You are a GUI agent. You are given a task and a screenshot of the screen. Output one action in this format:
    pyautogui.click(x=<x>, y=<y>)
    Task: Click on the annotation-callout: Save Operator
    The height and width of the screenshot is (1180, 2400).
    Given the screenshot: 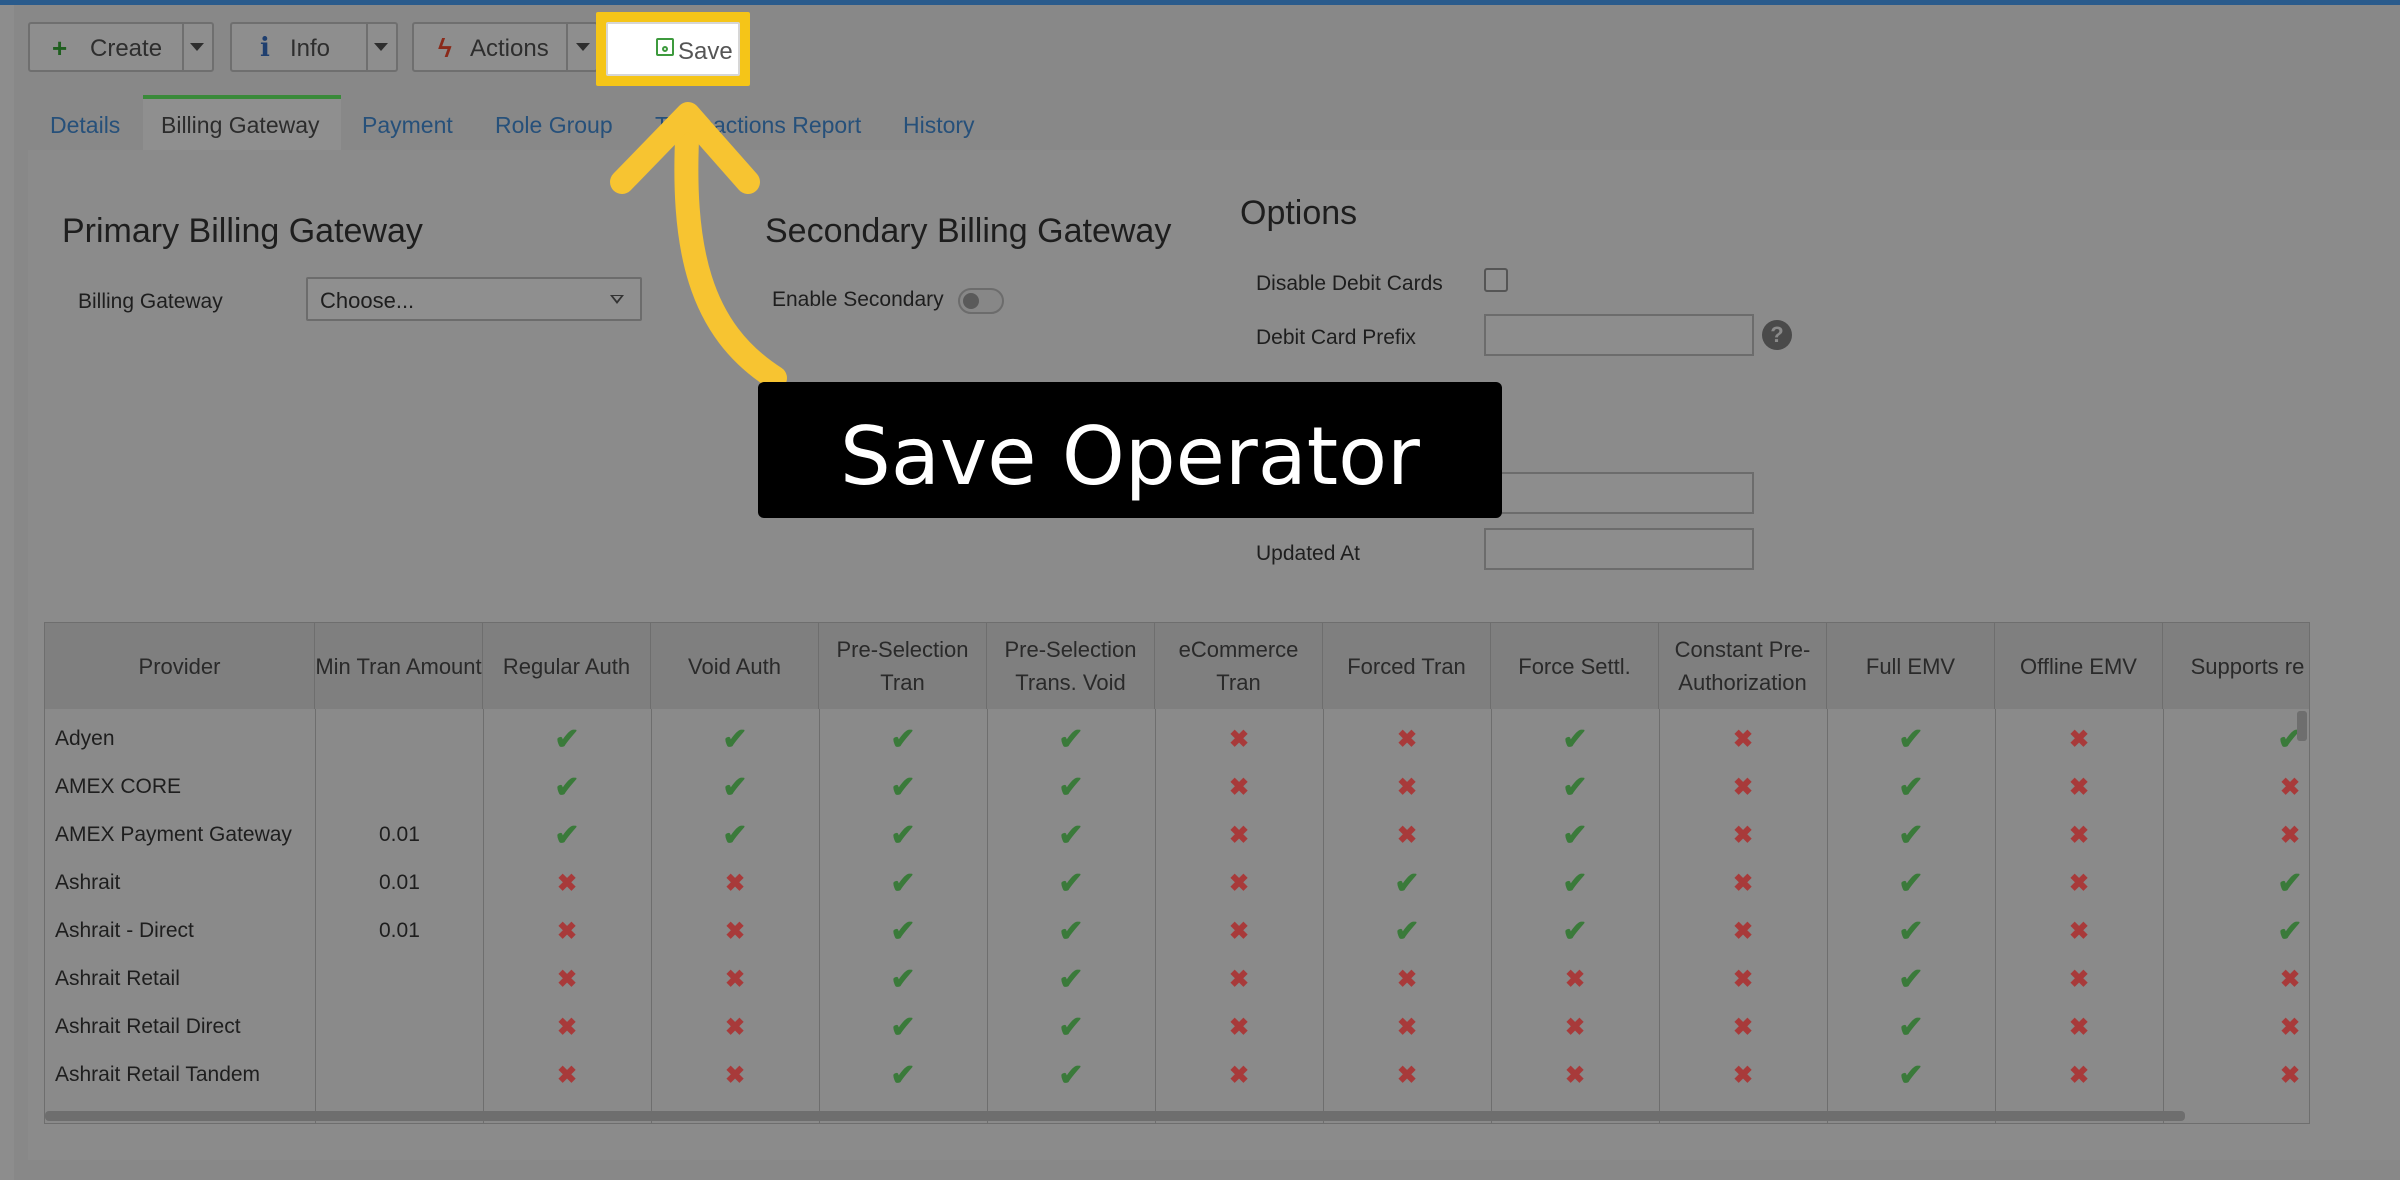 What is the action you would take?
    pyautogui.click(x=1130, y=450)
    